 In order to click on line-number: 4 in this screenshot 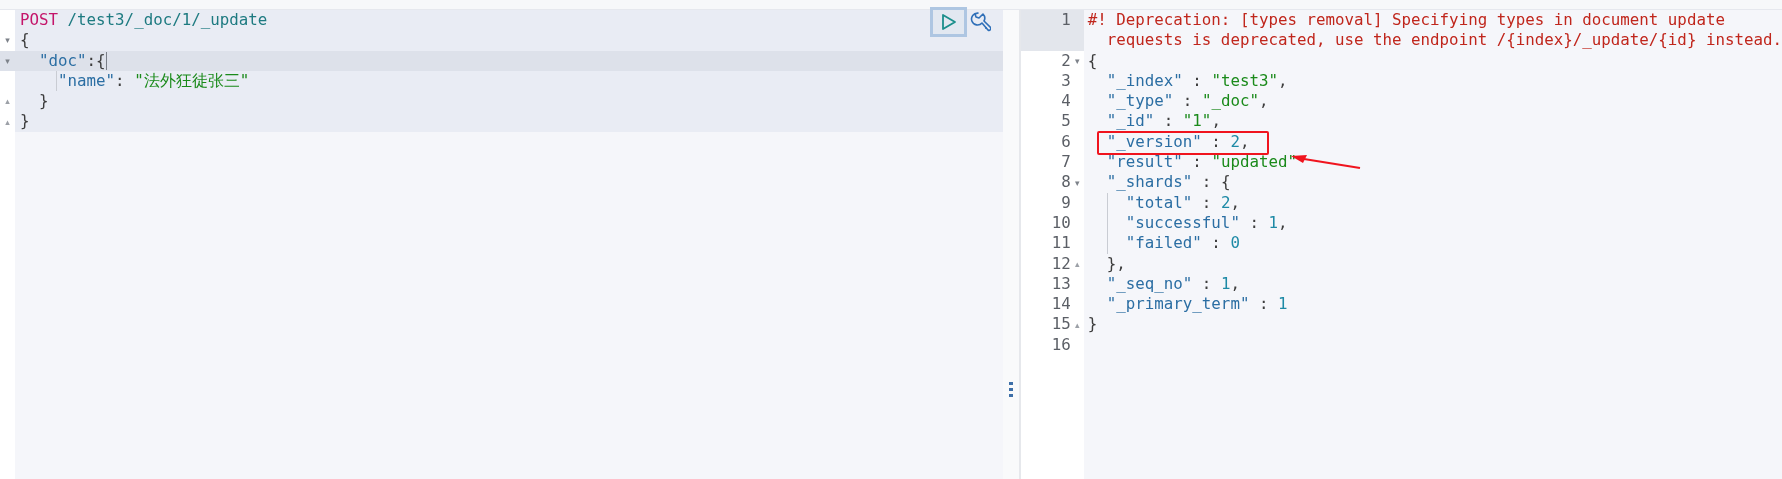, I will do `click(1066, 101)`.